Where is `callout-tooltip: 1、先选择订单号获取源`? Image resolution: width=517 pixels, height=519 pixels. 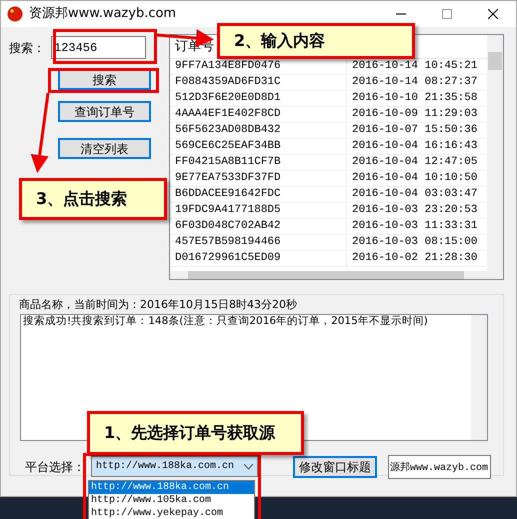
callout-tooltip: 1、先选择订单号获取源 is located at coordinates (195, 433).